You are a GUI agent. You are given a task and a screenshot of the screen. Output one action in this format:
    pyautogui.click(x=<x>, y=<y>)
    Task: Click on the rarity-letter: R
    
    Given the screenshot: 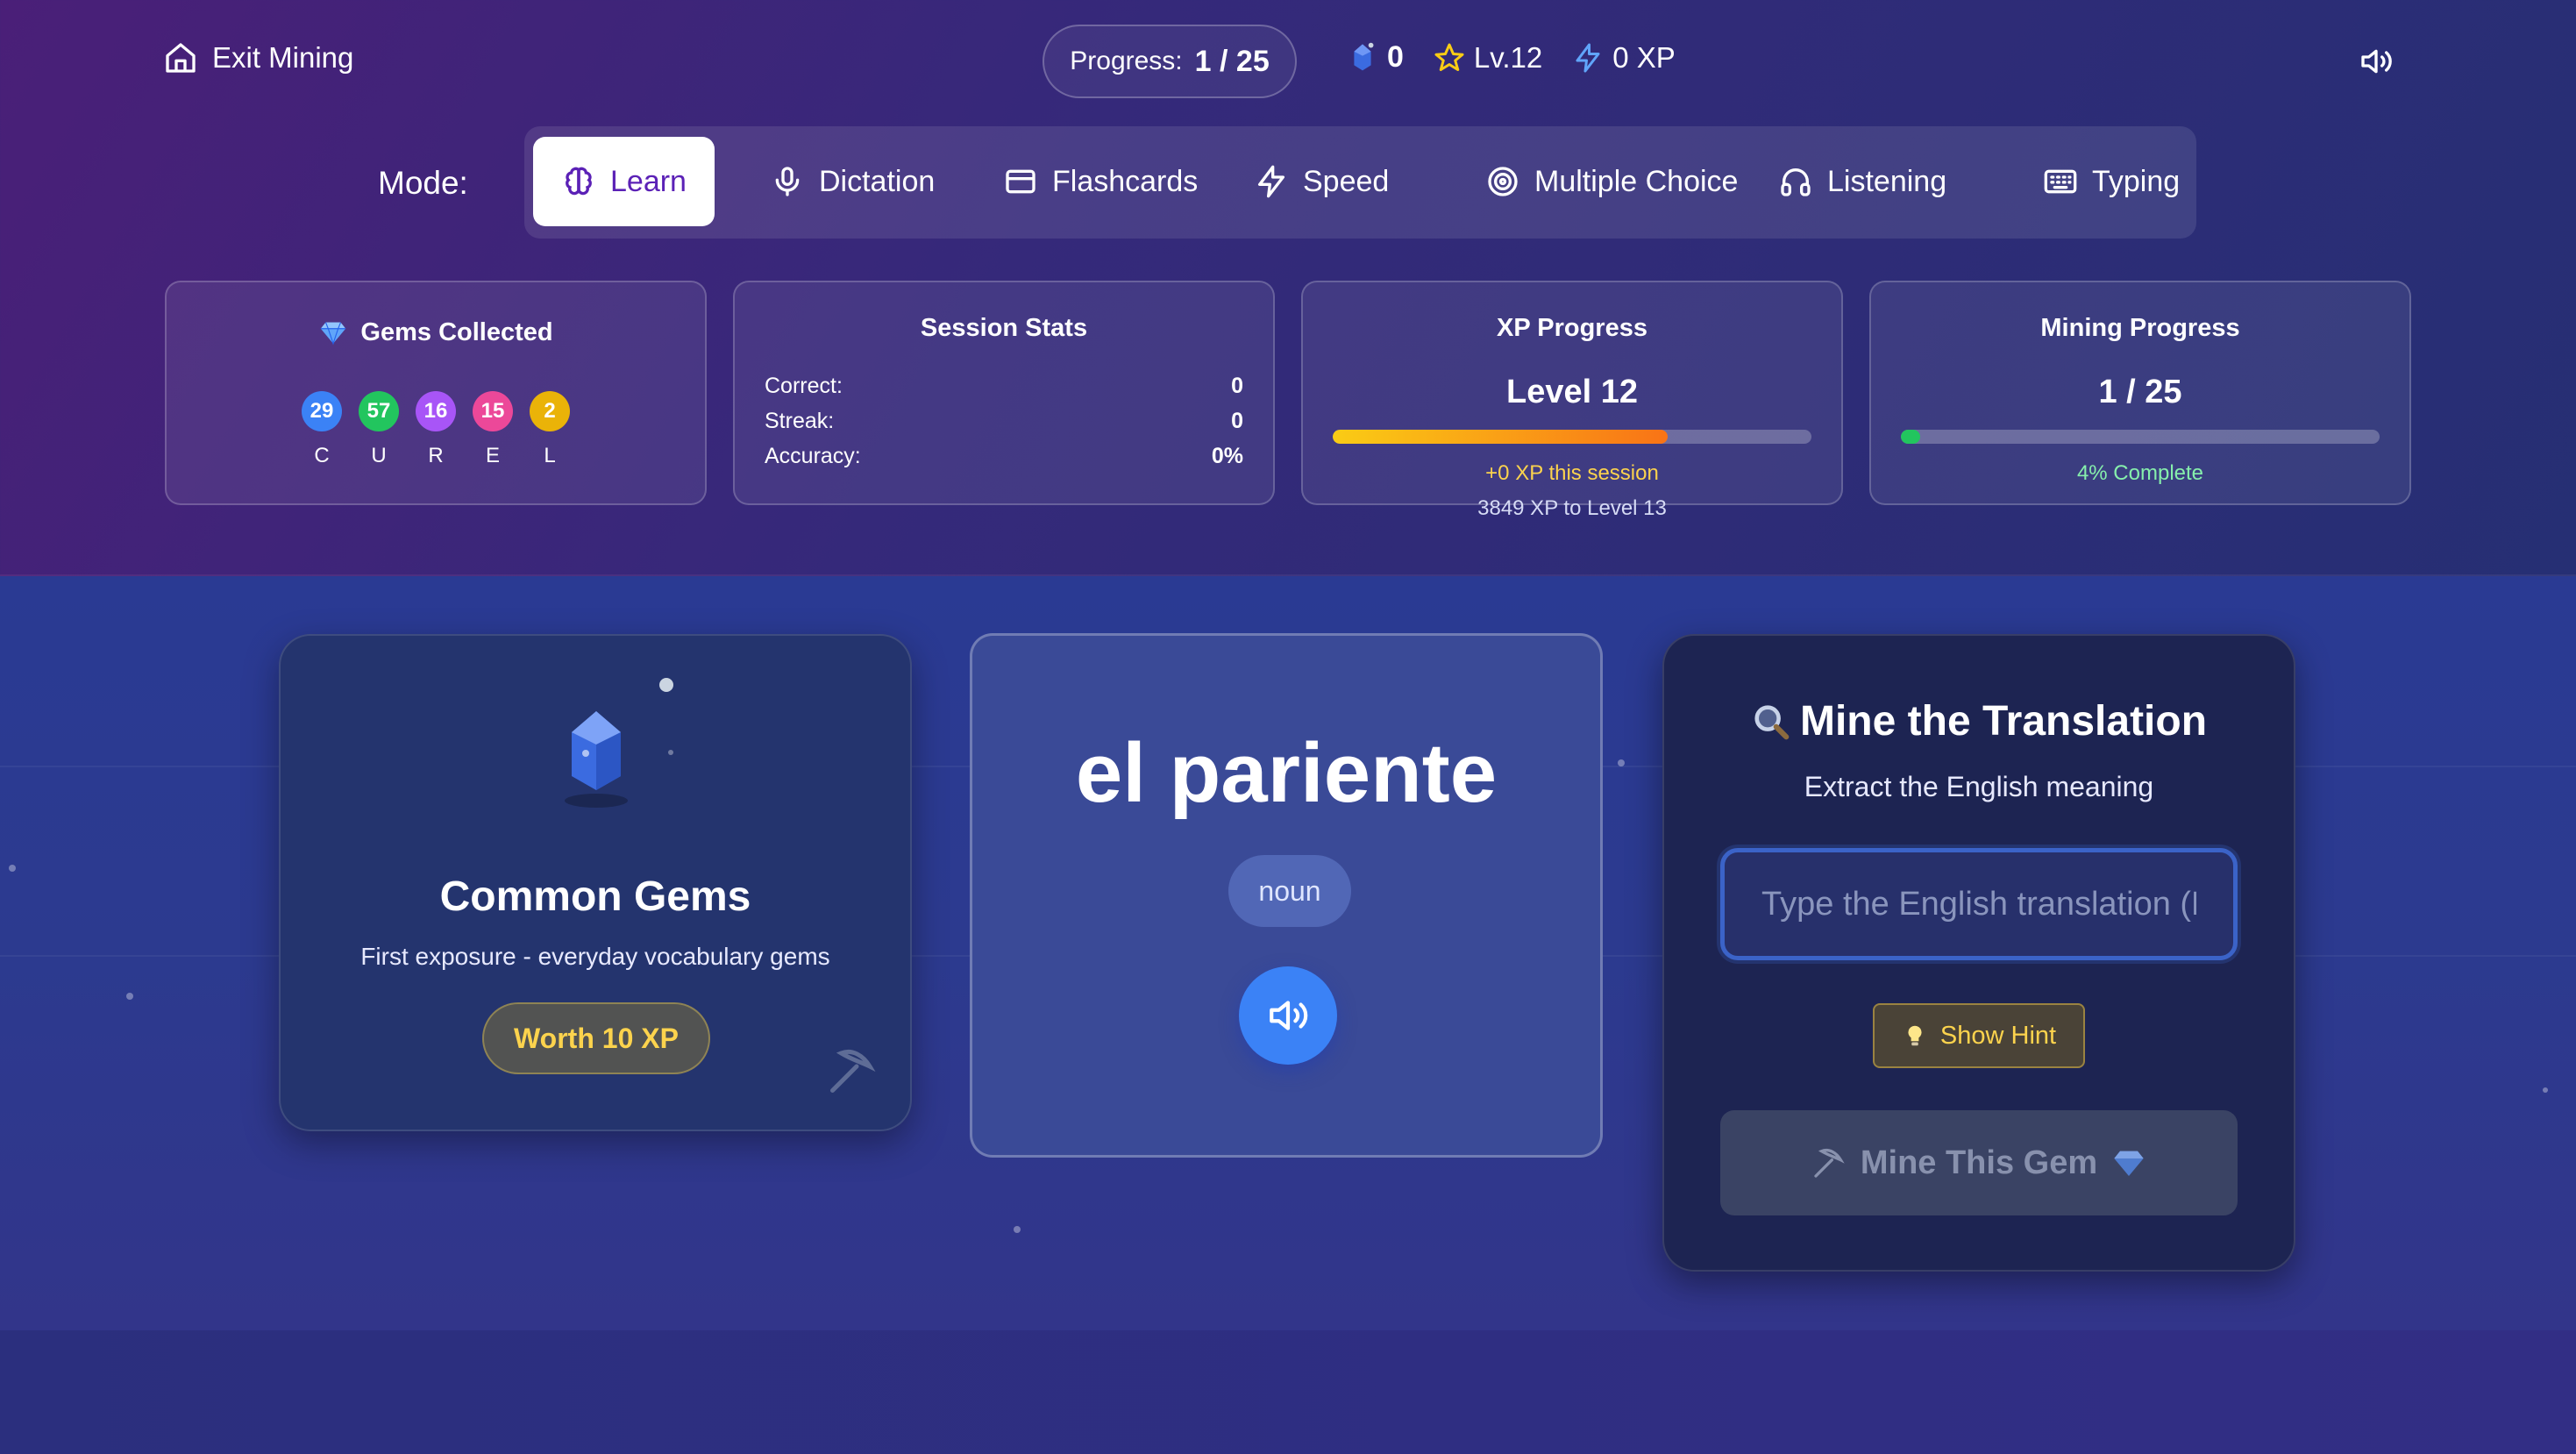 What is the action you would take?
    pyautogui.click(x=436, y=456)
    